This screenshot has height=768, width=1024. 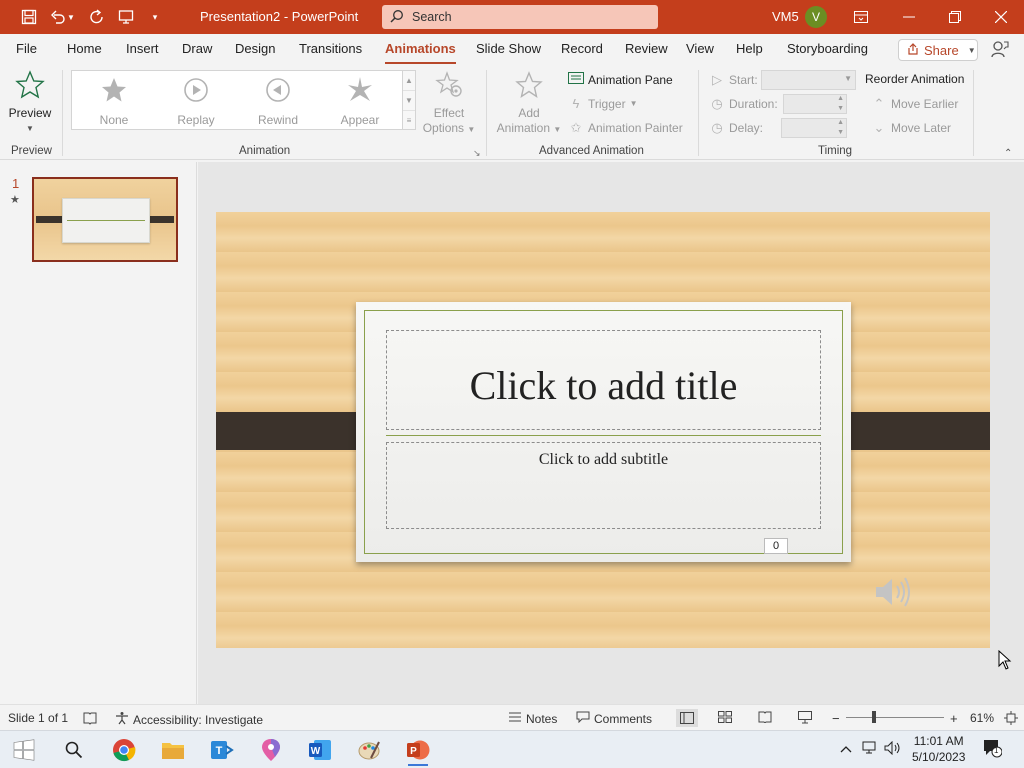 What do you see at coordinates (84, 48) in the screenshot?
I see `tab-home: Home` at bounding box center [84, 48].